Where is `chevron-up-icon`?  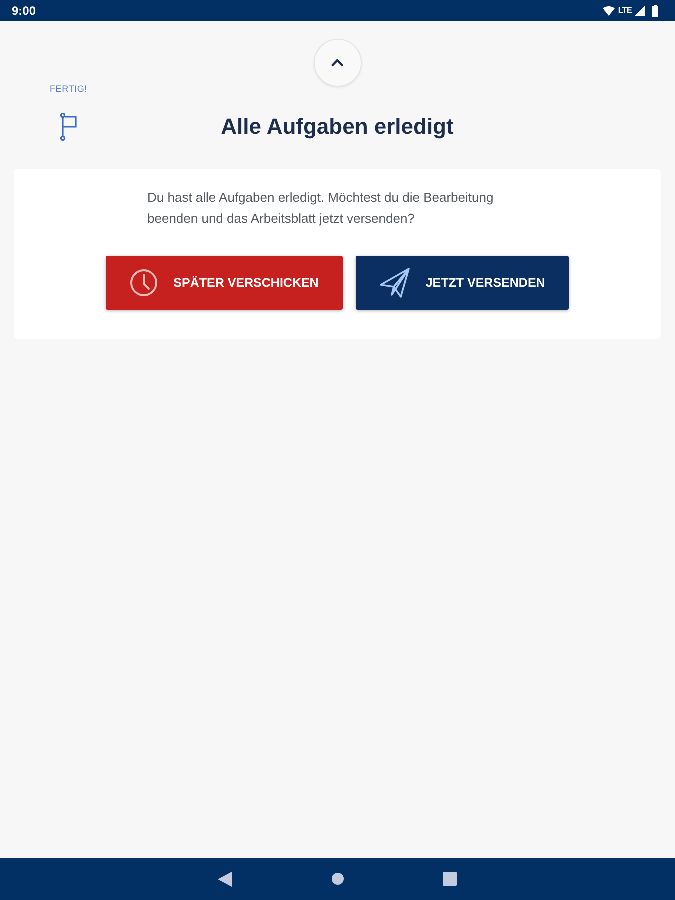 chevron-up-icon is located at coordinates (337, 63).